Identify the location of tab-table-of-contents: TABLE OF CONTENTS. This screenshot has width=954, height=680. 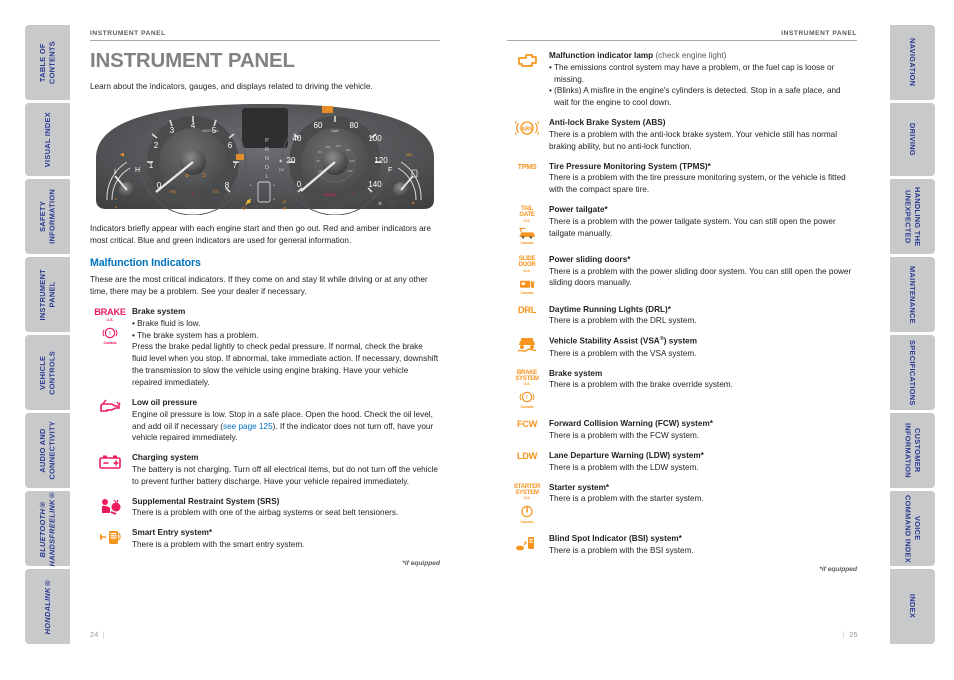
(47, 62).